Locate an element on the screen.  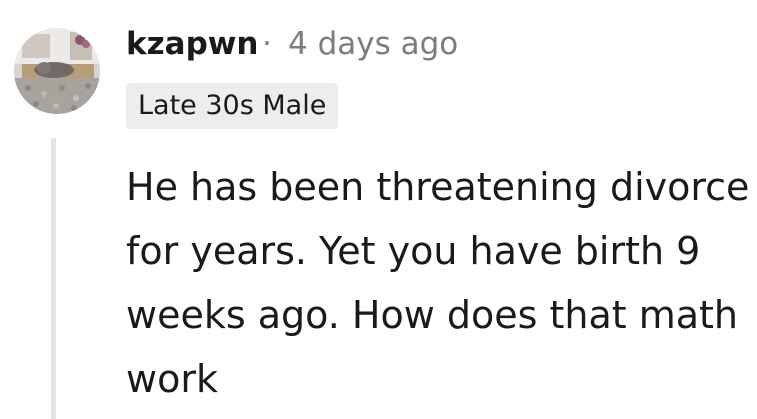
username-link: kzapwn is located at coordinates (192, 44).